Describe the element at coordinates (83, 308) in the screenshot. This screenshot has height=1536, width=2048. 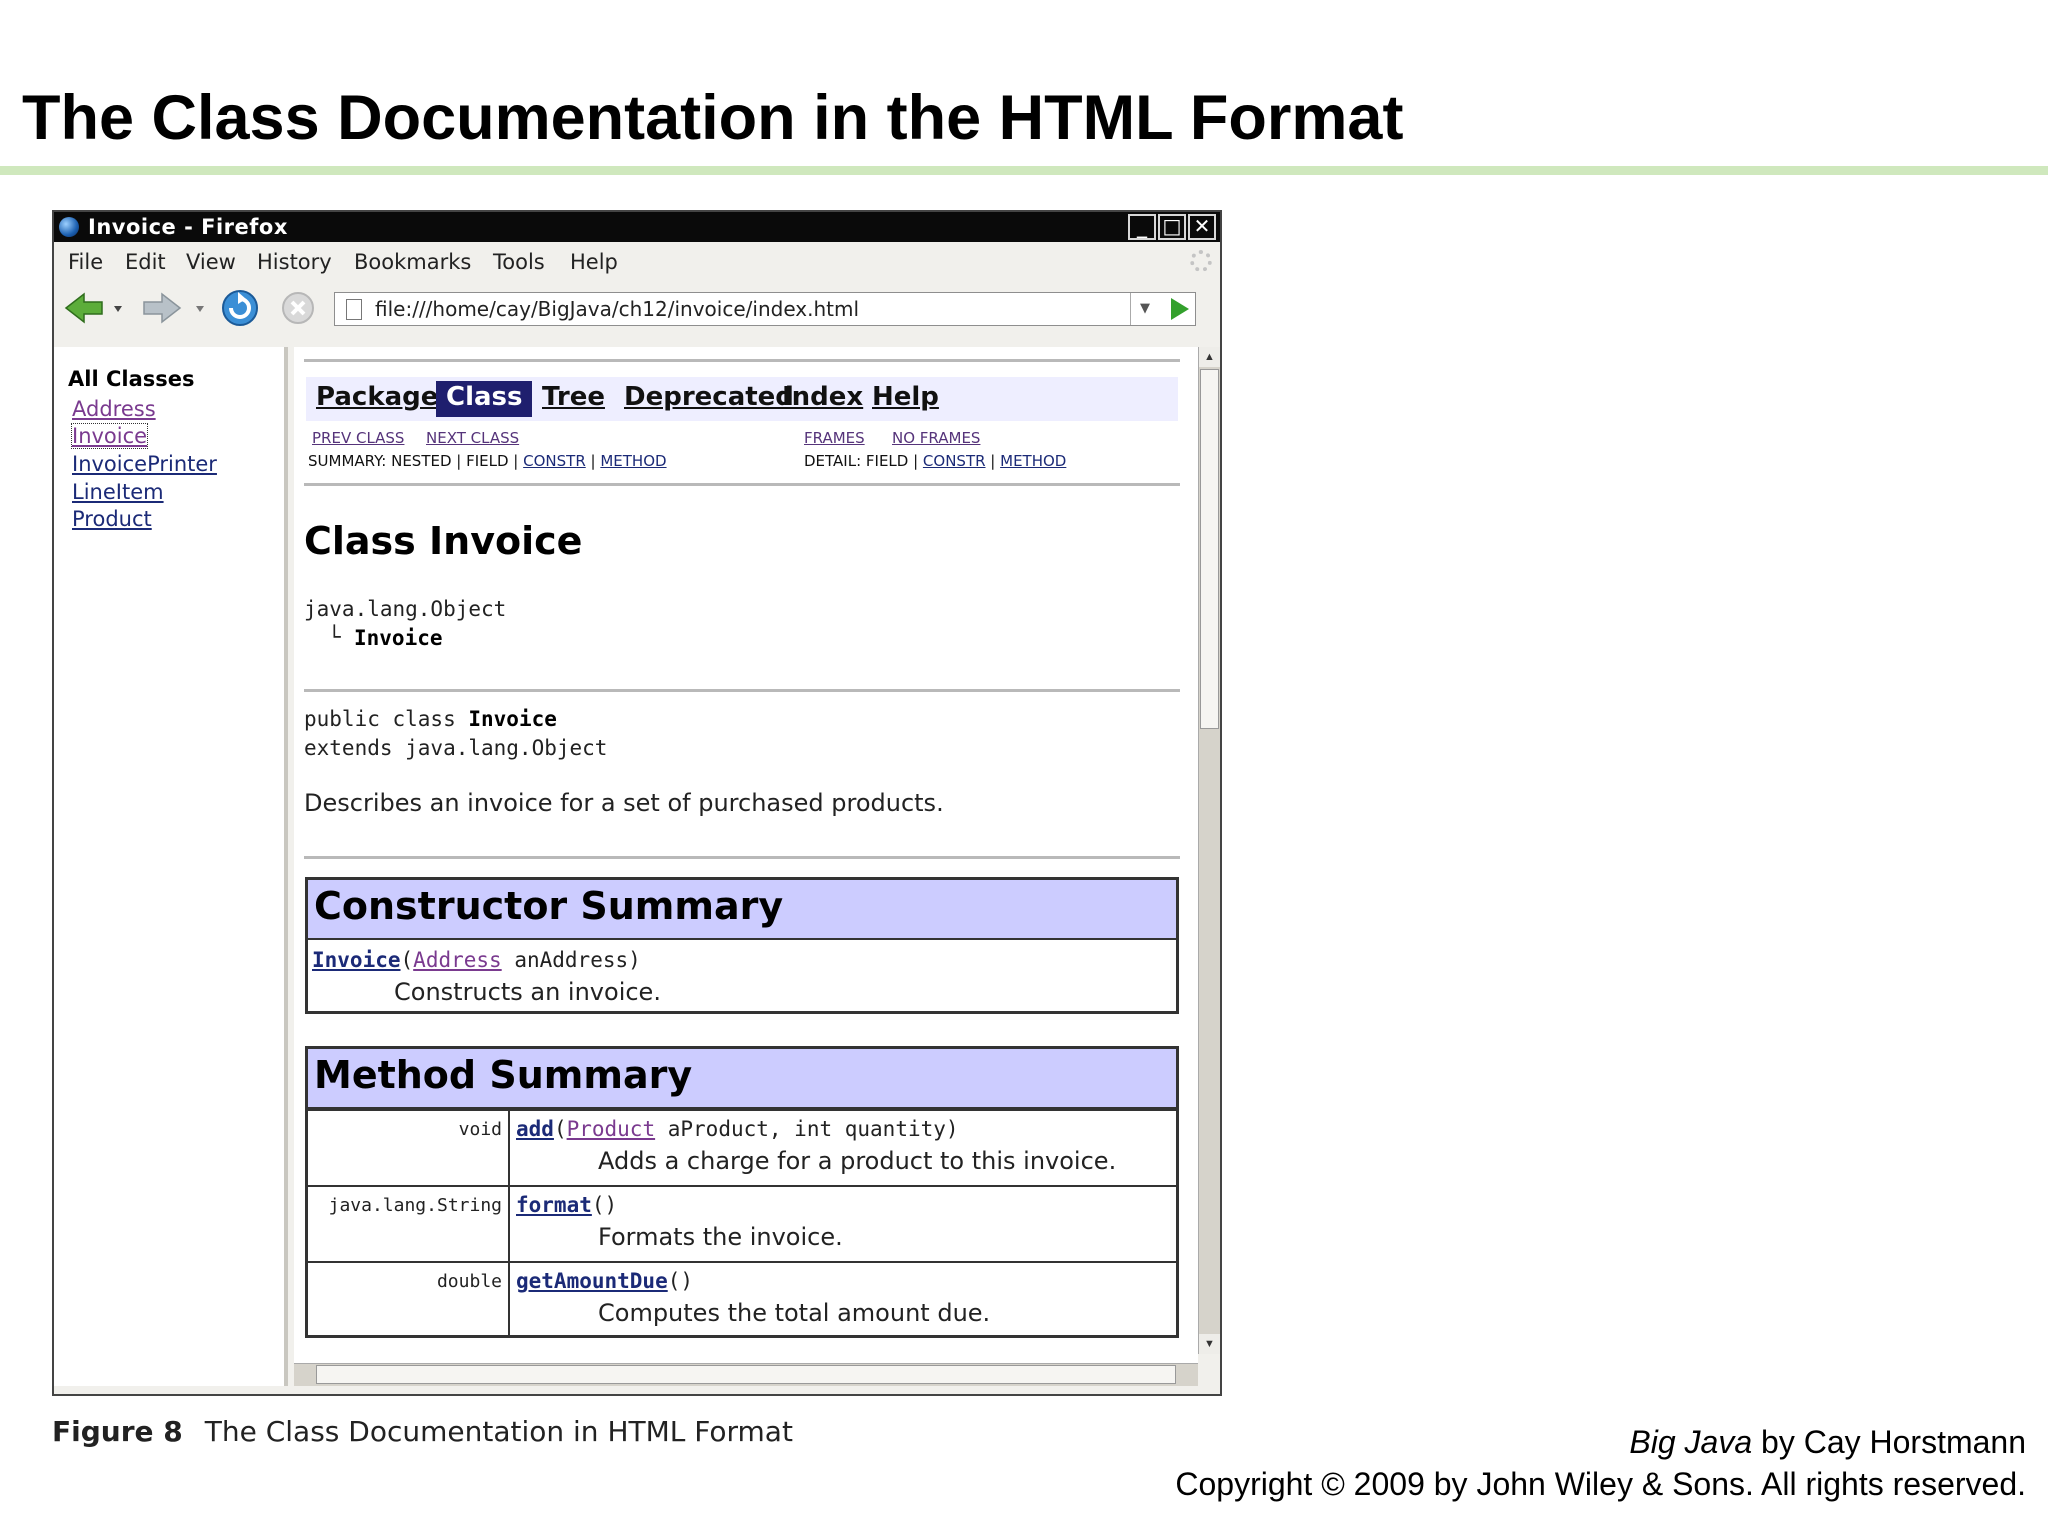
I see `back-arrow-icon` at that location.